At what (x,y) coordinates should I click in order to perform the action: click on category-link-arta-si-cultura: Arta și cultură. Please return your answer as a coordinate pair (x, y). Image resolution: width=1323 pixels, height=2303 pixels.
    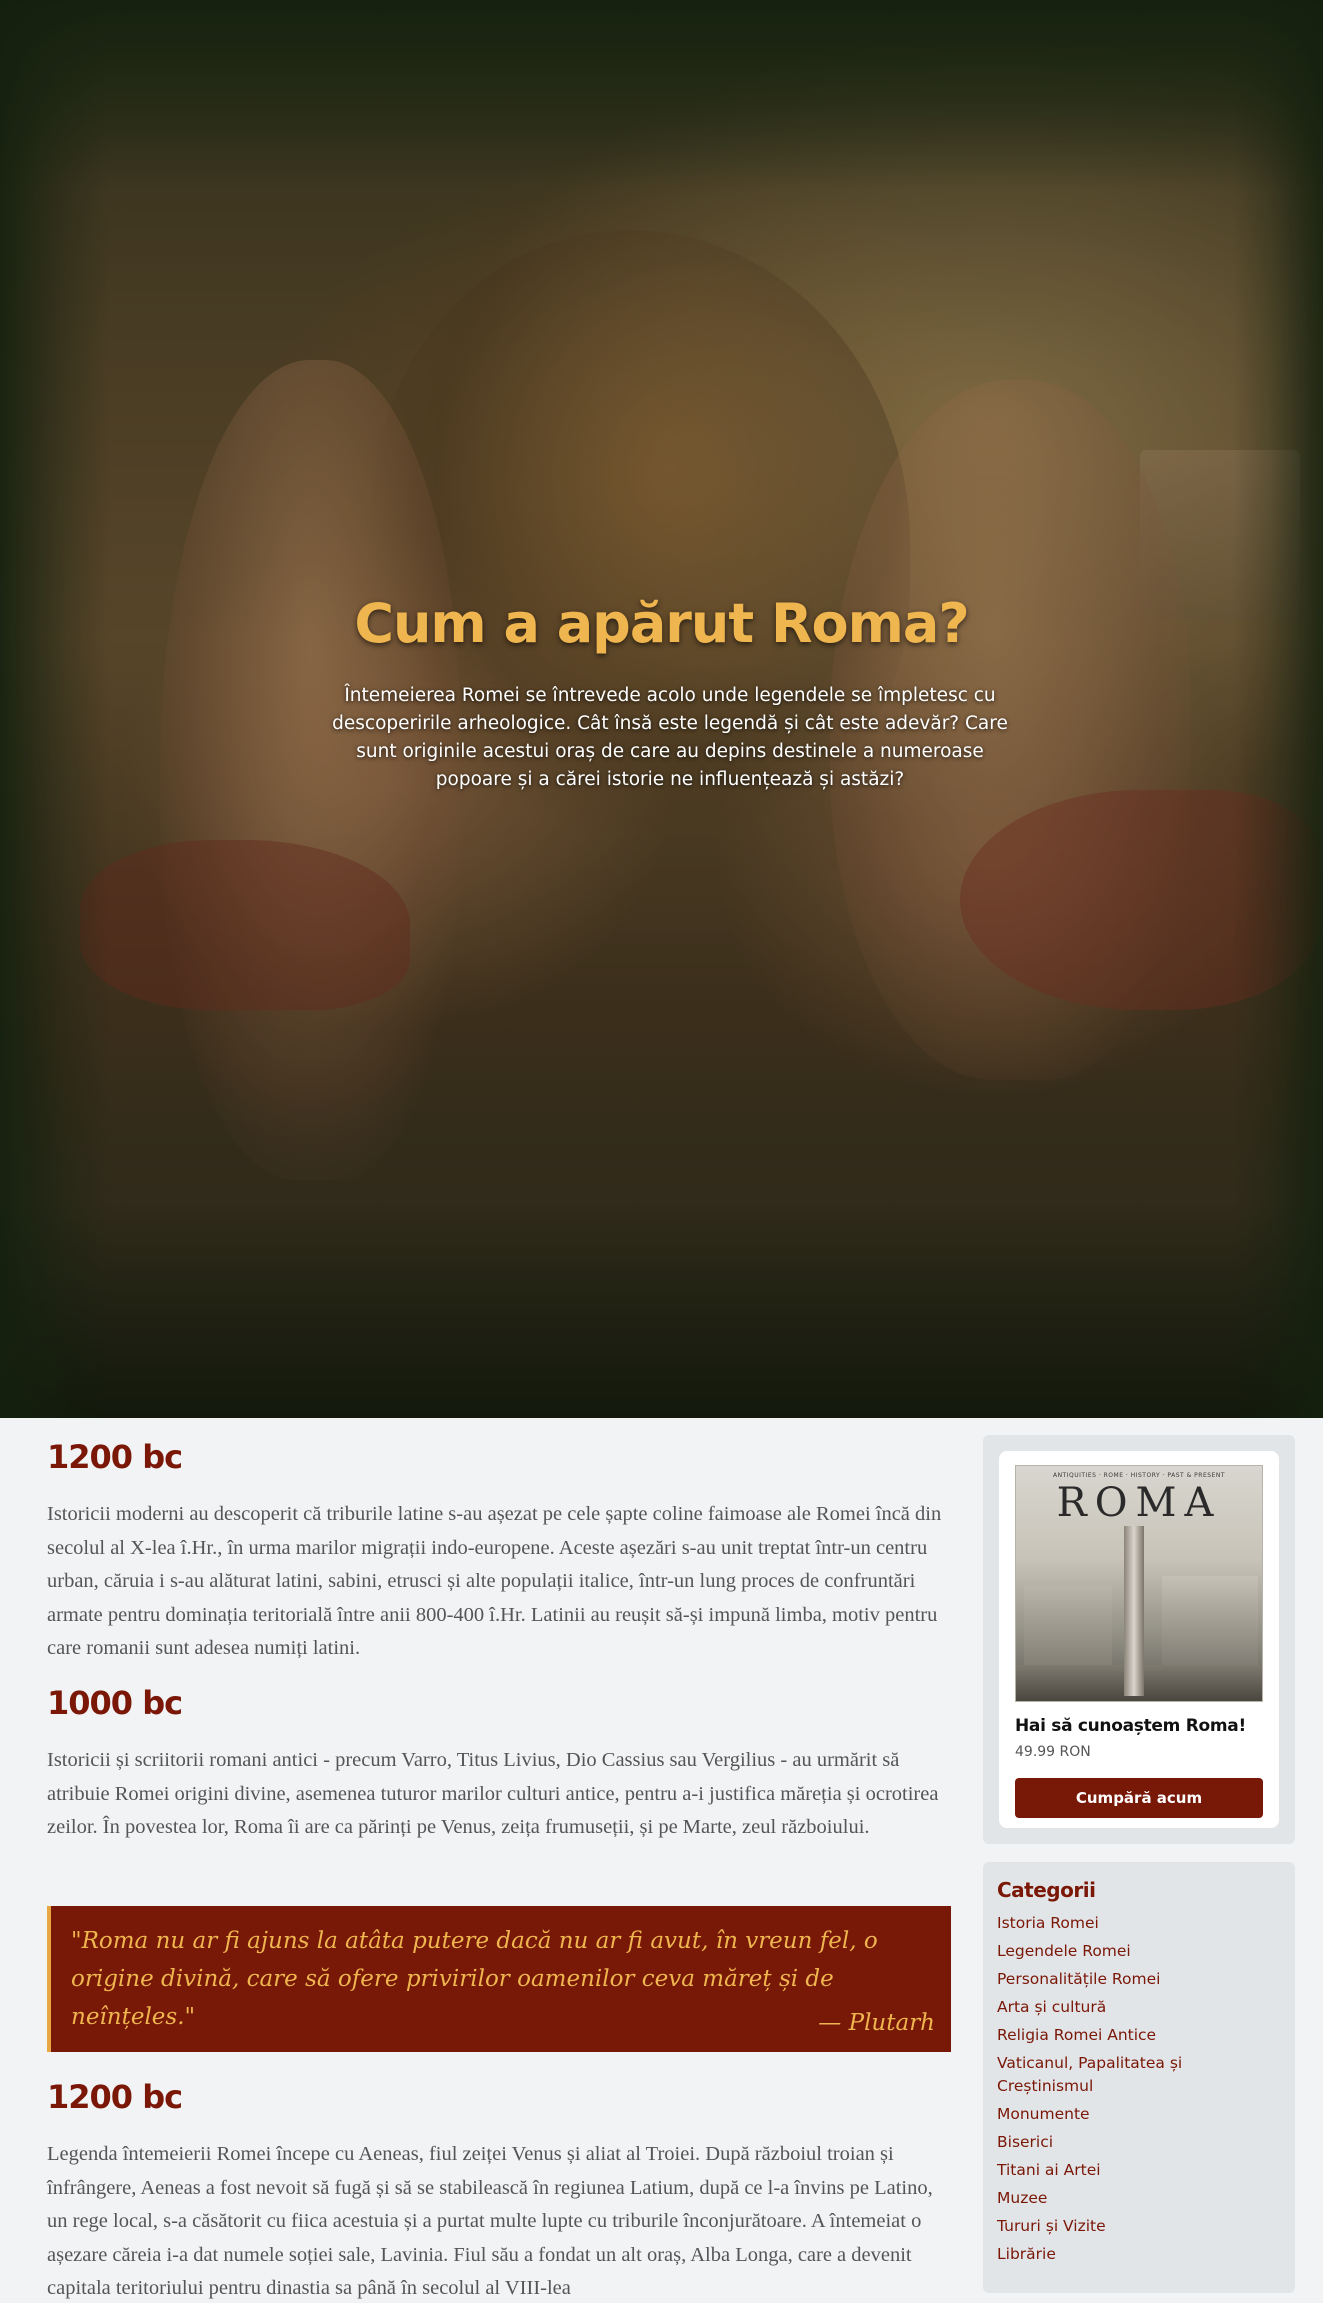
    Looking at the image, I should click on (1112, 2007).